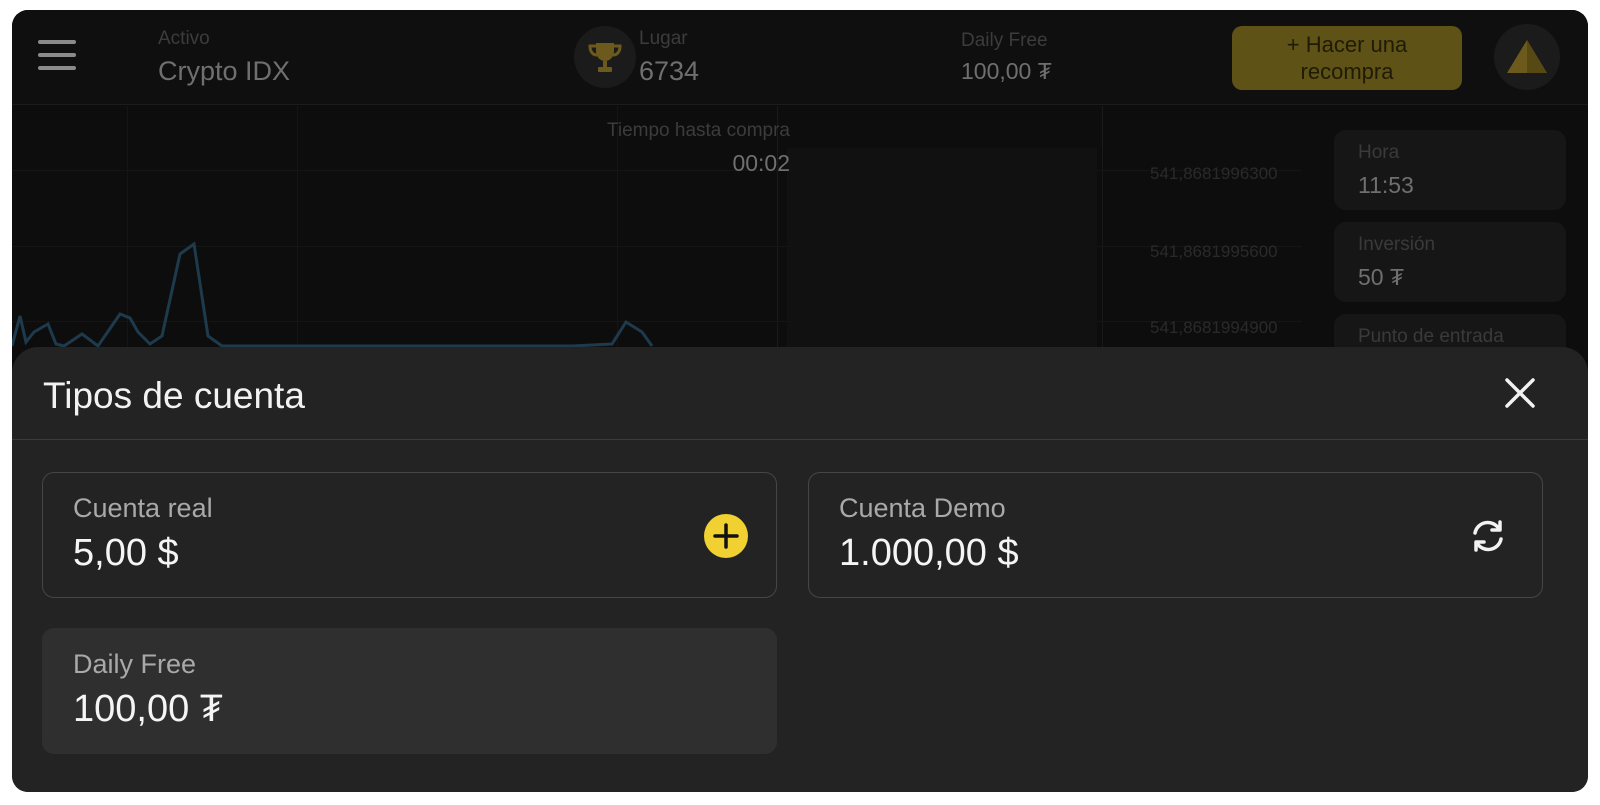  Describe the element at coordinates (224, 71) in the screenshot. I see `asset-value: Crypto IDX` at that location.